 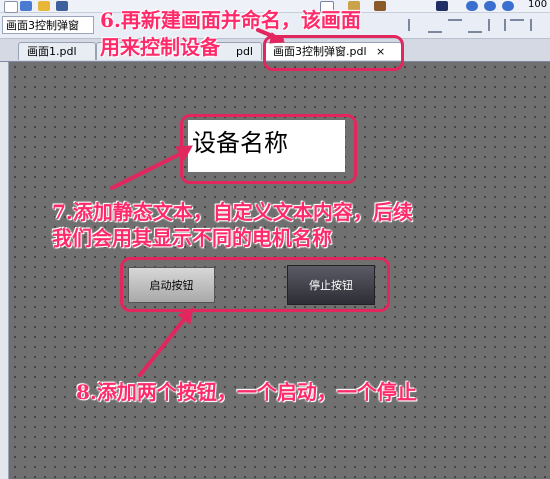 What do you see at coordinates (232, 212) in the screenshot?
I see `annotation-step7-line1: 7.添加静态文本，自定义文本内容，后续` at bounding box center [232, 212].